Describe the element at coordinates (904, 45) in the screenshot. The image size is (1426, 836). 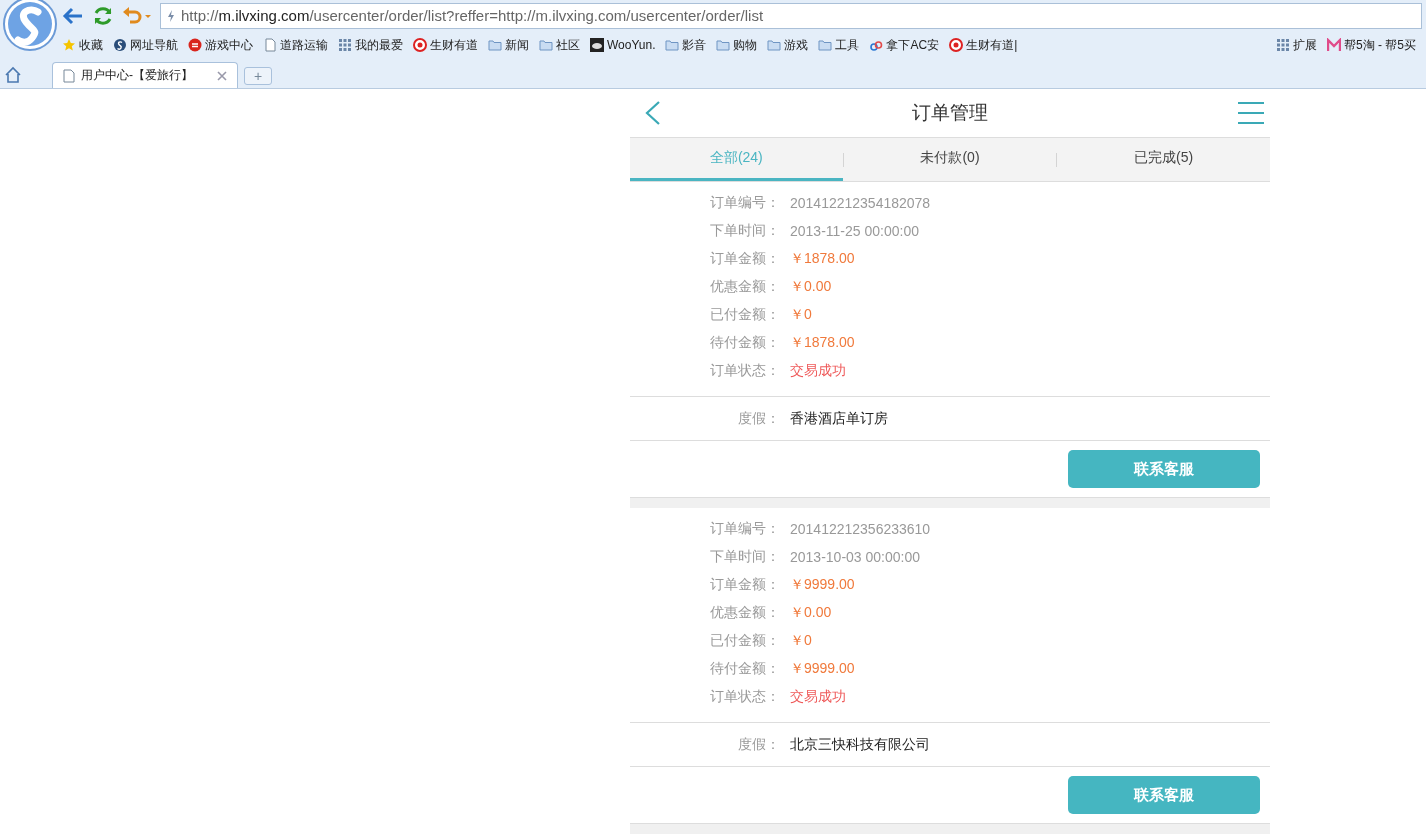
I see `bookmark-link: 拿下AC安` at that location.